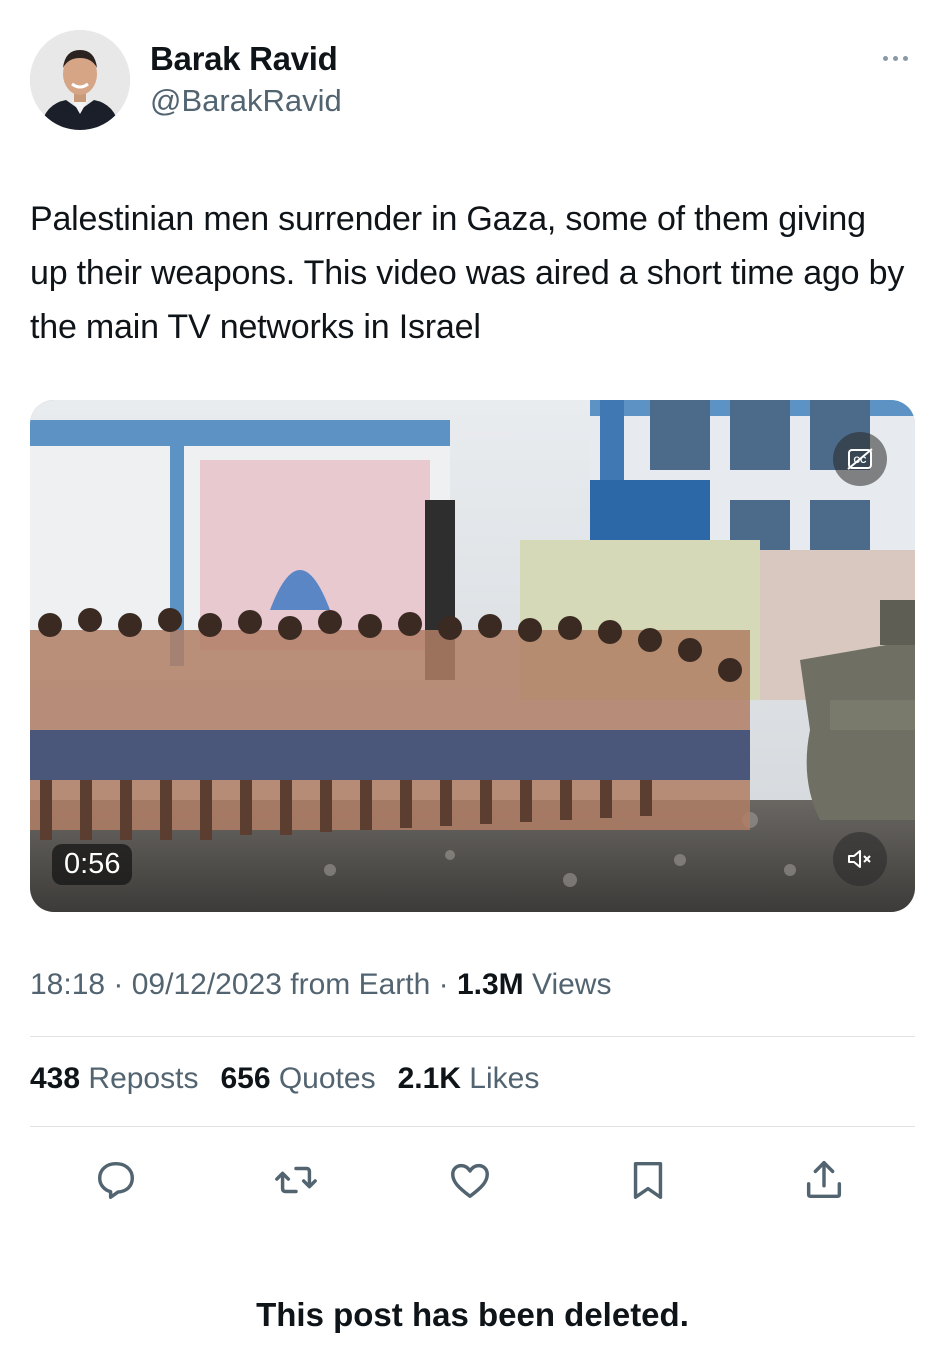  I want to click on reposts-label: Reposts, so click(139, 1078).